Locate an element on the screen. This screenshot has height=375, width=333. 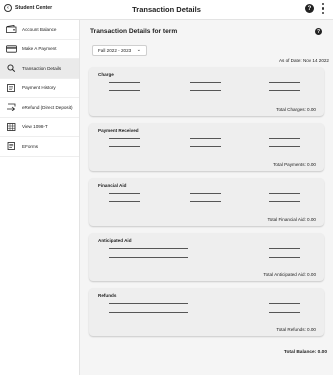
sidebar-item-view-1098t: View 1098-T is located at coordinates (39, 127).